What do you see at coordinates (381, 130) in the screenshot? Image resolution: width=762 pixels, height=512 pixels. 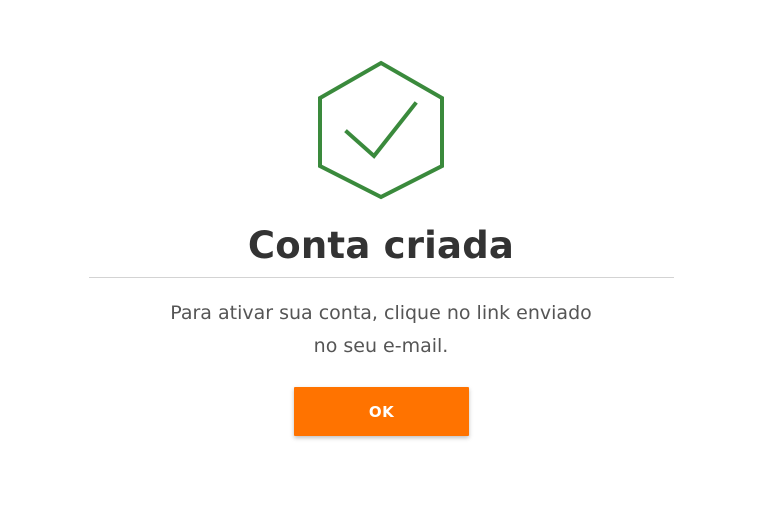 I see `hexagon-check-icon` at bounding box center [381, 130].